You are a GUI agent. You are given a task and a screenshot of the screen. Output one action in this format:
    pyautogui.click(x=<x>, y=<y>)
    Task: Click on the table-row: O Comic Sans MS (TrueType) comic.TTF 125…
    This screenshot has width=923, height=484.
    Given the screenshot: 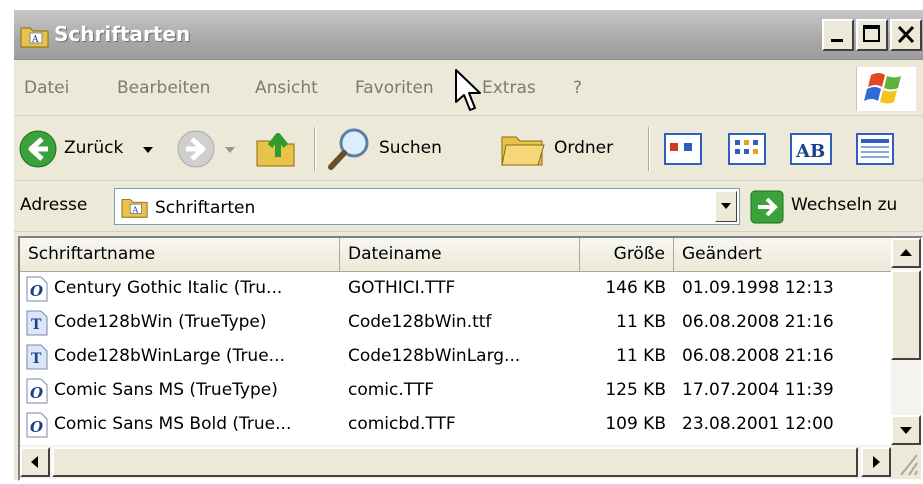 What is the action you would take?
    pyautogui.click(x=456, y=391)
    